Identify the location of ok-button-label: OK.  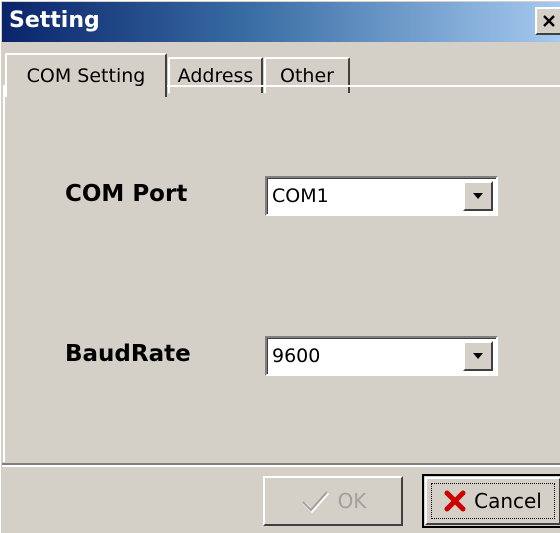
(352, 501).